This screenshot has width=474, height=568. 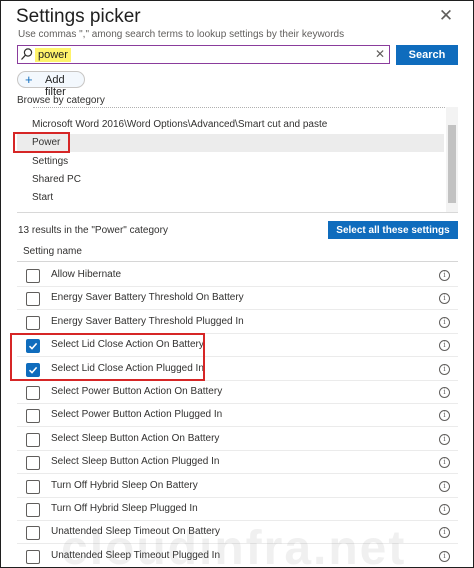 I want to click on category-item-shared-pc: Shared PC, so click(x=230, y=180).